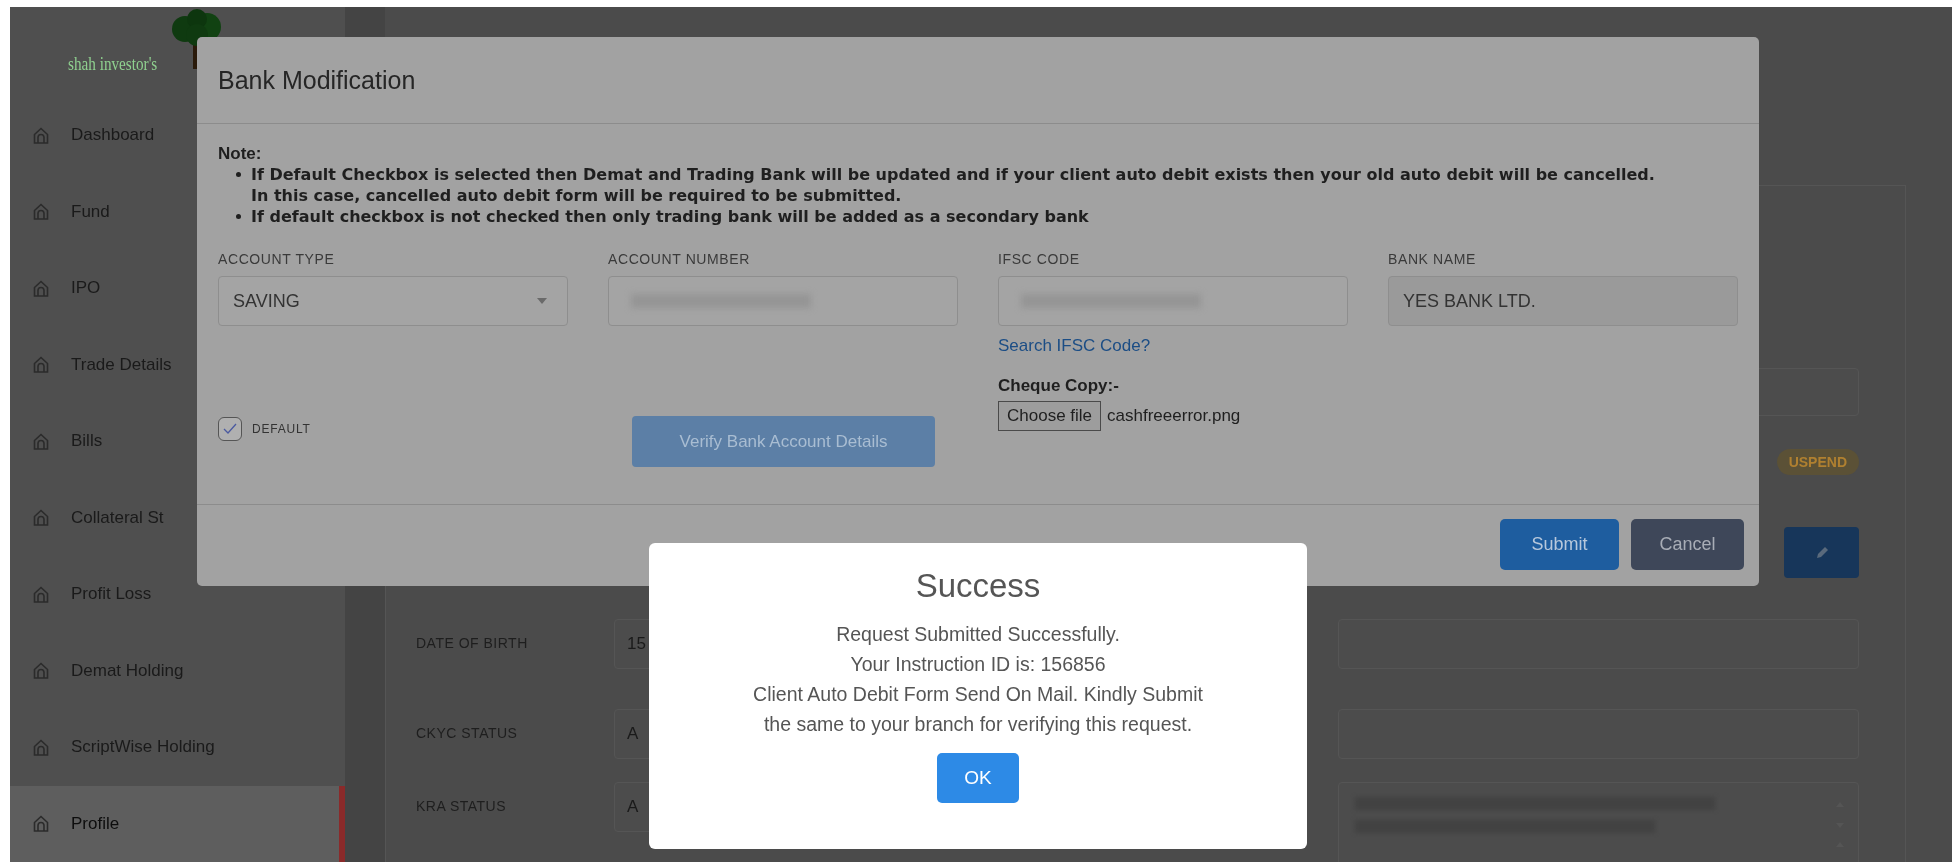  I want to click on input-field: YES BANK LTD., so click(1563, 301).